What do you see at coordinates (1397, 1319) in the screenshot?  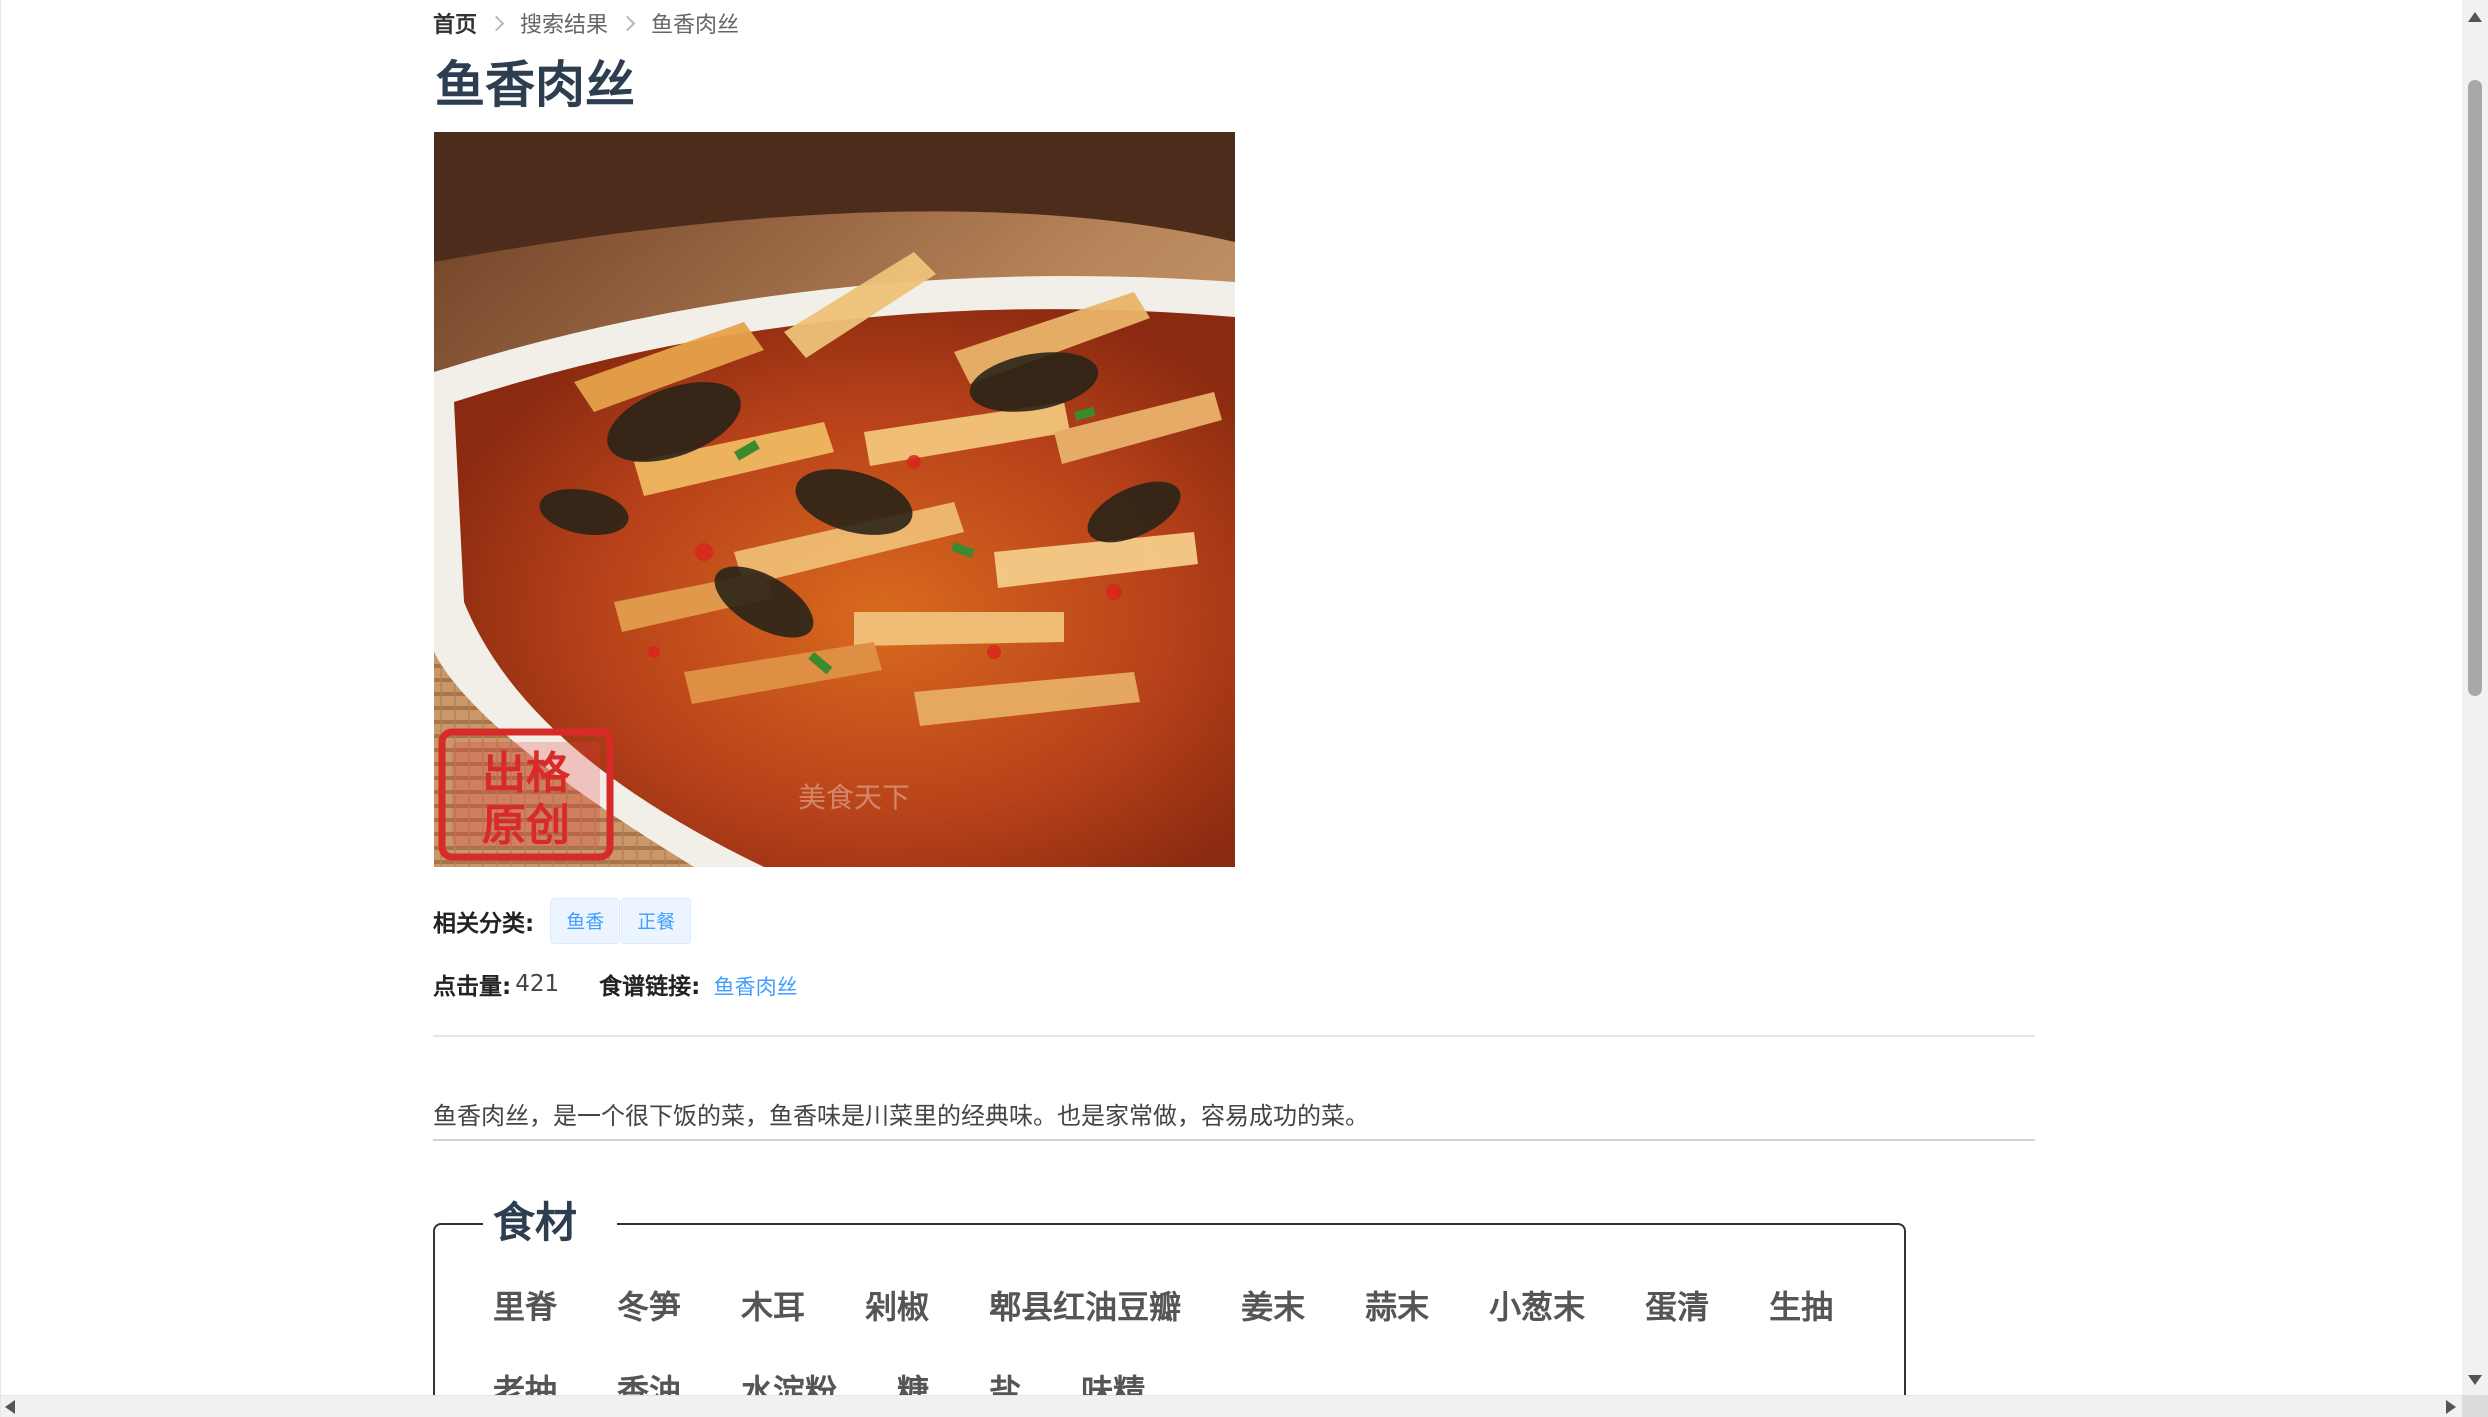 I see `ingredient-item: 蒜末` at bounding box center [1397, 1319].